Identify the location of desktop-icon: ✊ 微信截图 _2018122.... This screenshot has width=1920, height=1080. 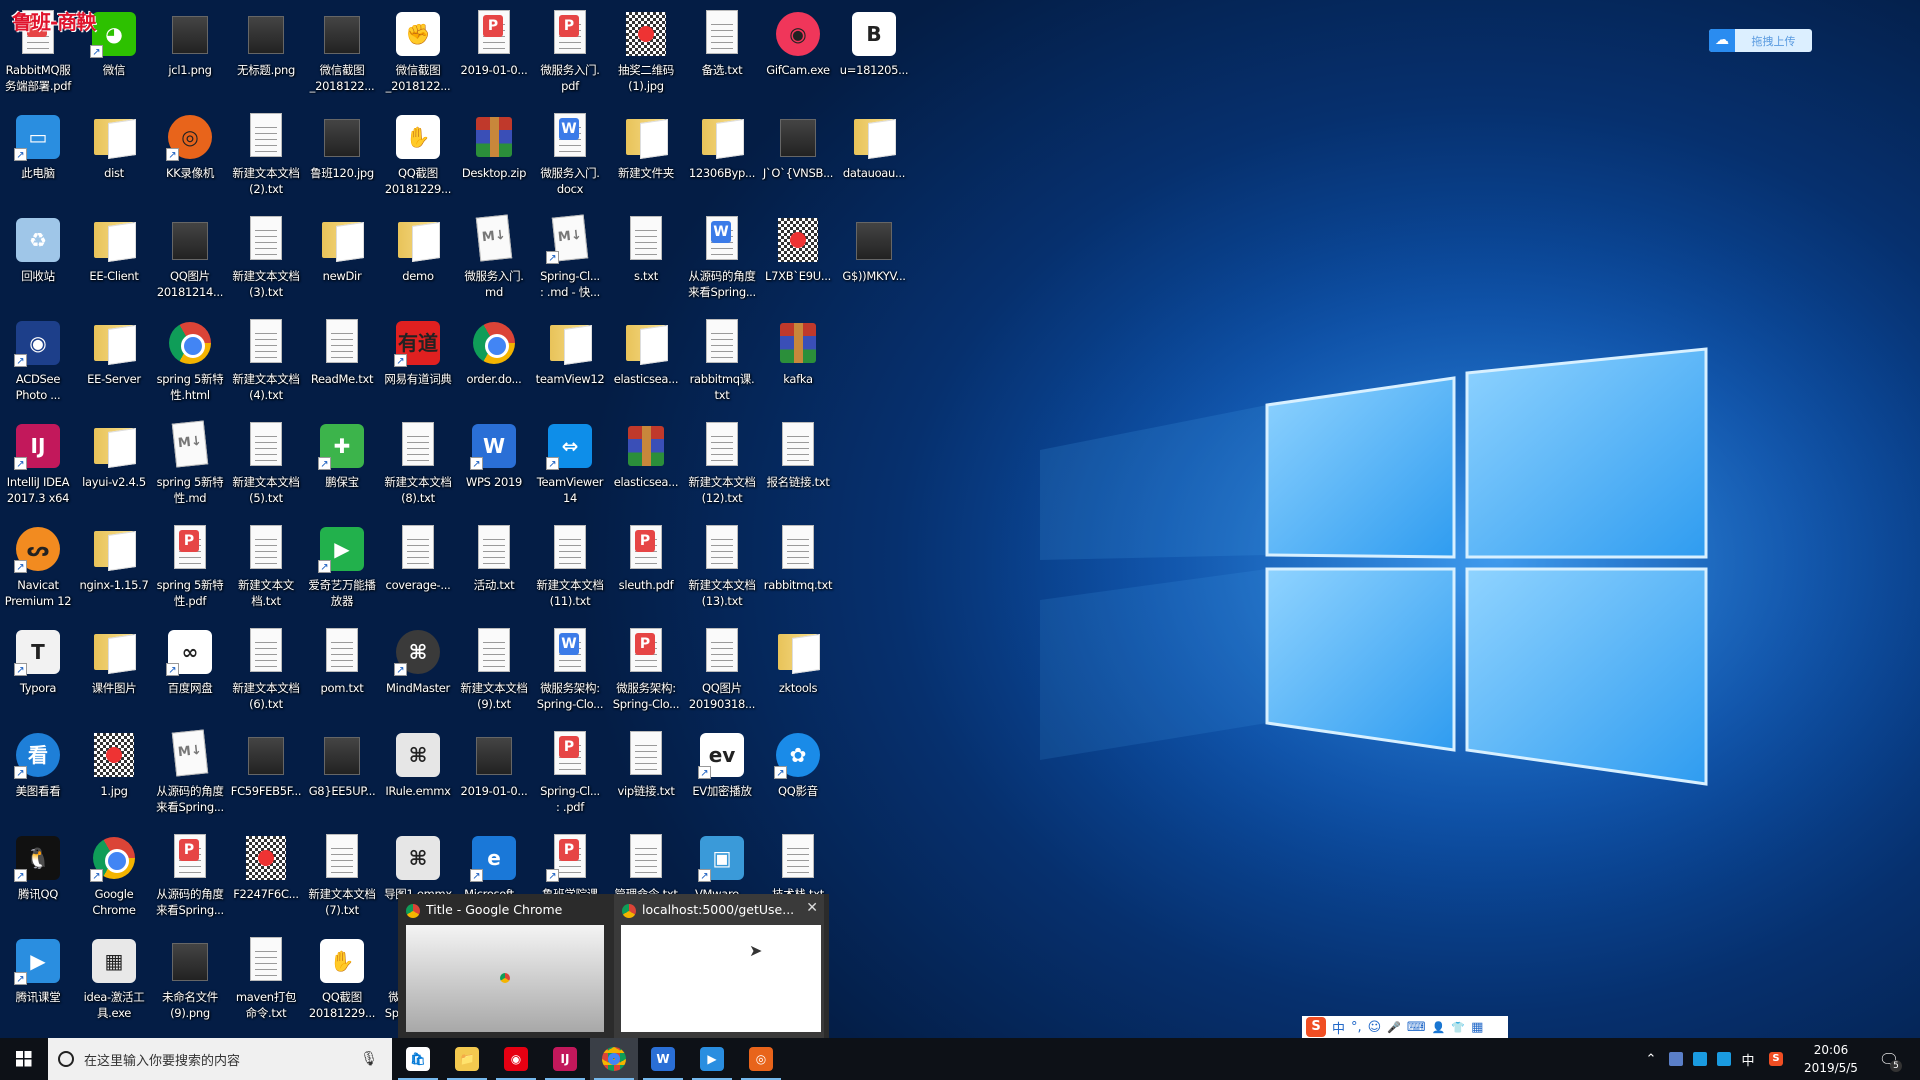
(418, 52).